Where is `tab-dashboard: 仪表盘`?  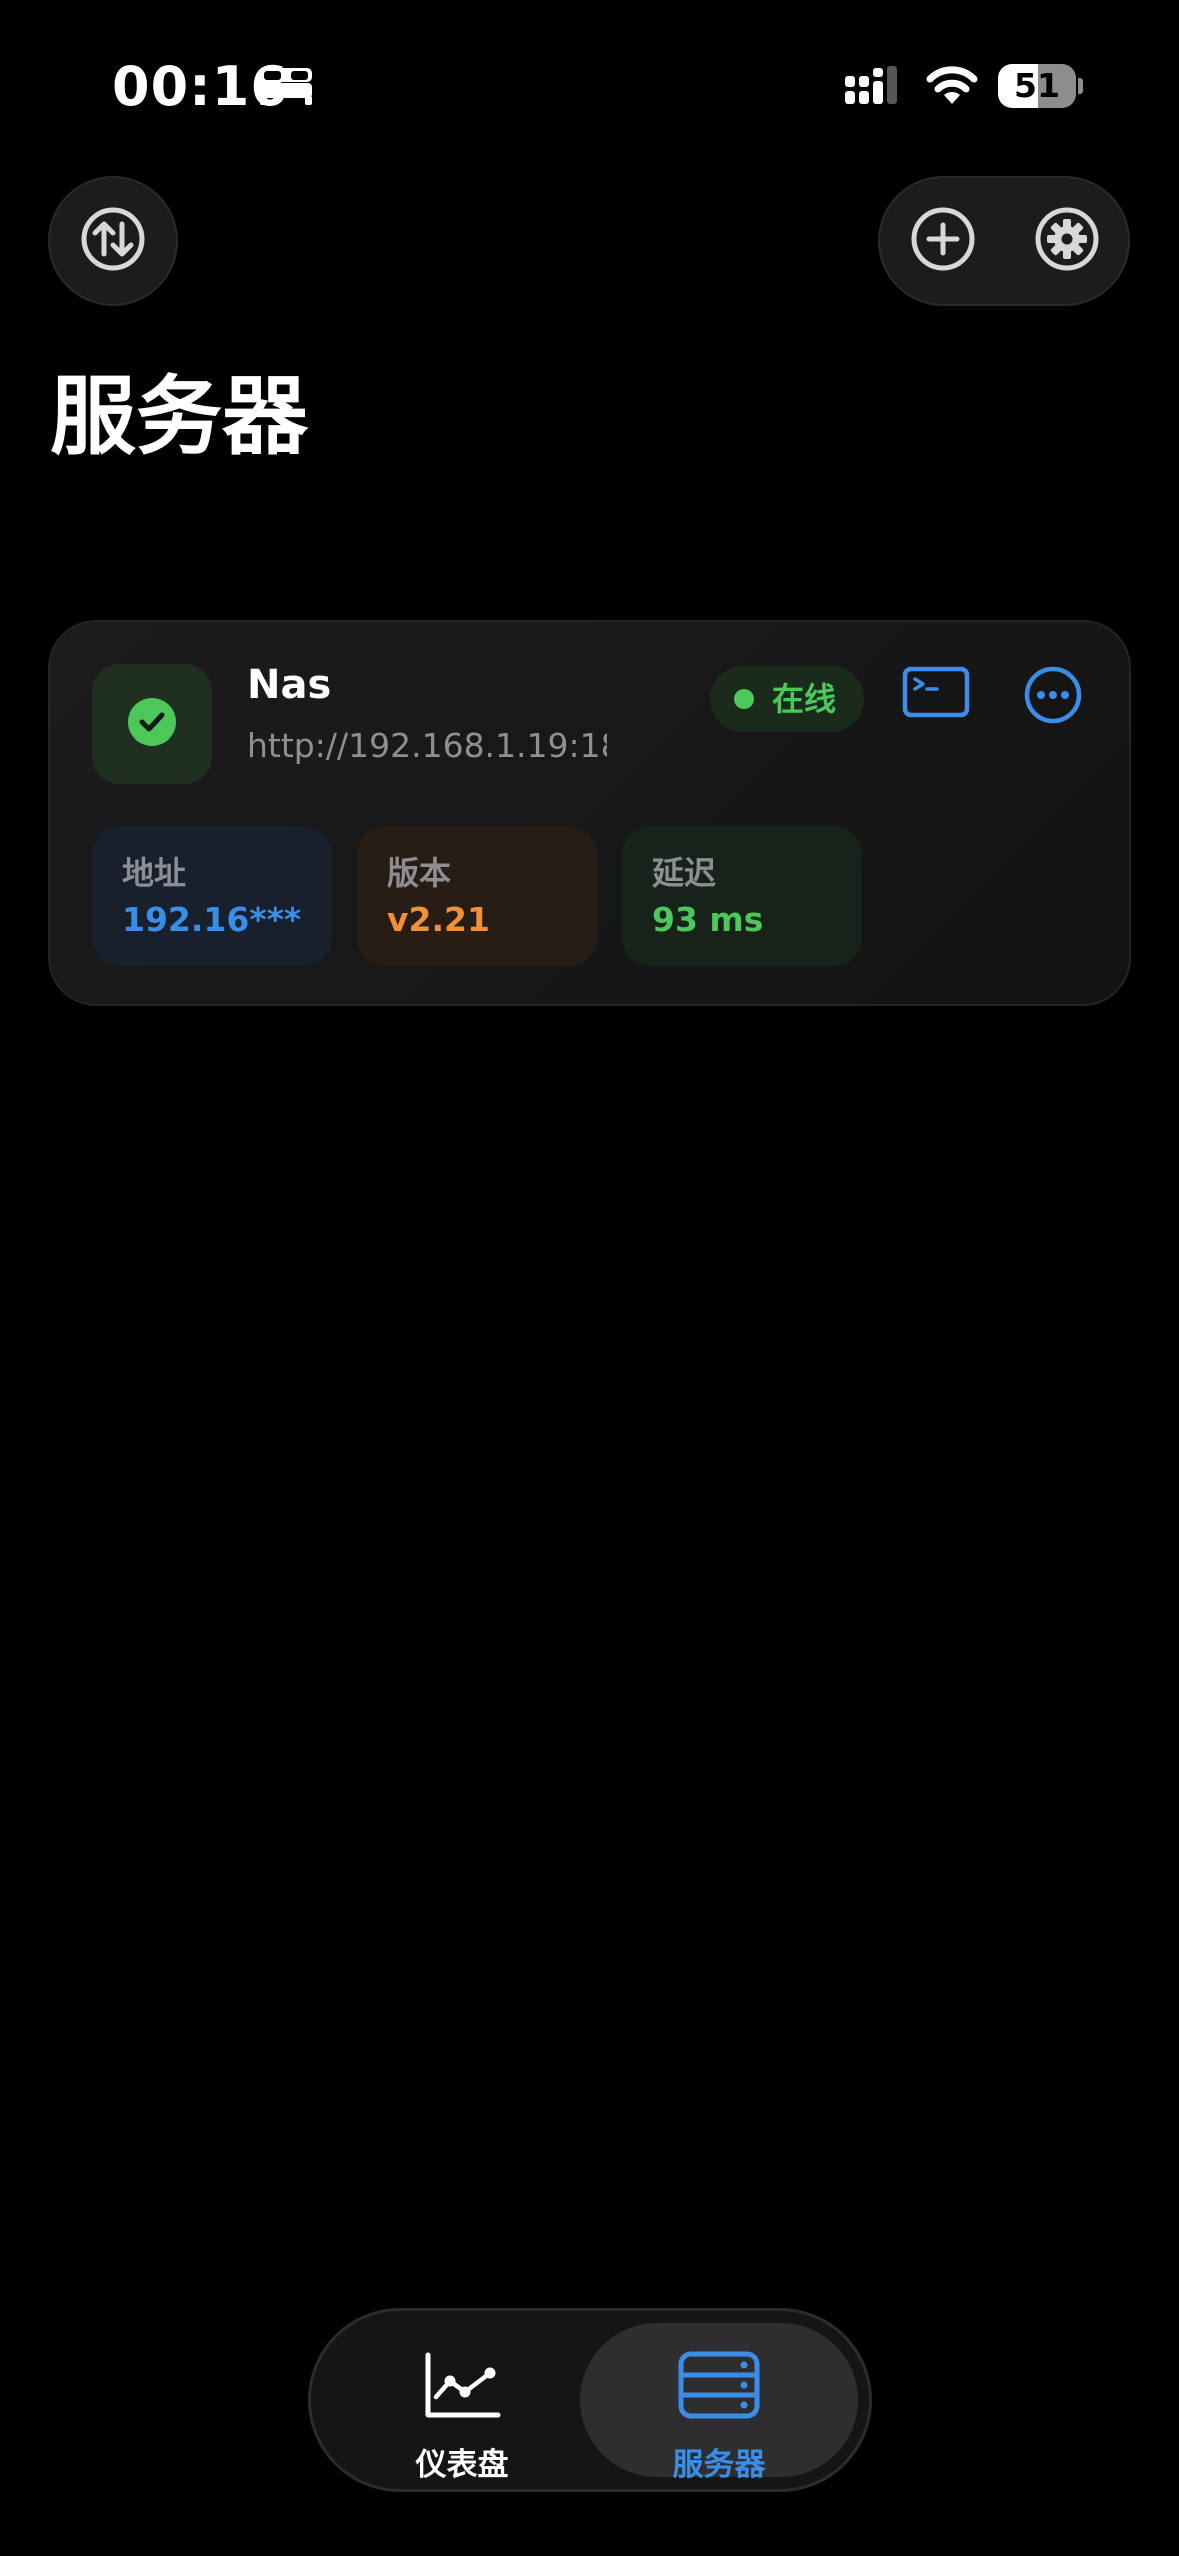 tab-dashboard: 仪表盘 is located at coordinates (462, 2403).